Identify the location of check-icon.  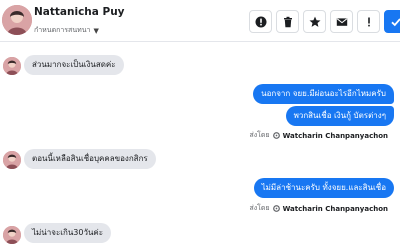
(395, 21).